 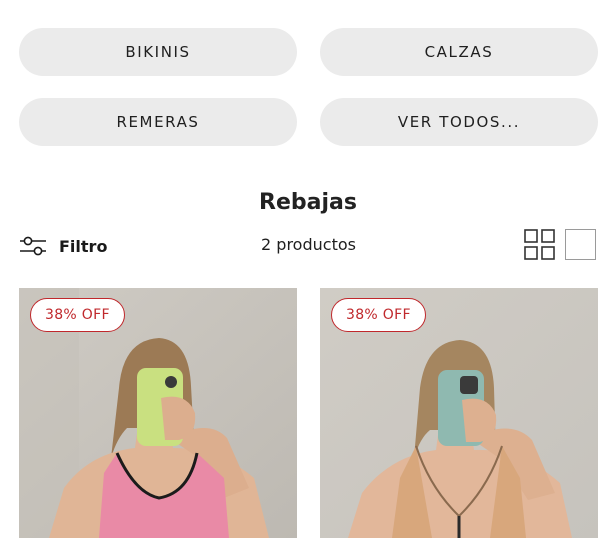 I want to click on filter-button: Filtro, so click(x=63, y=246).